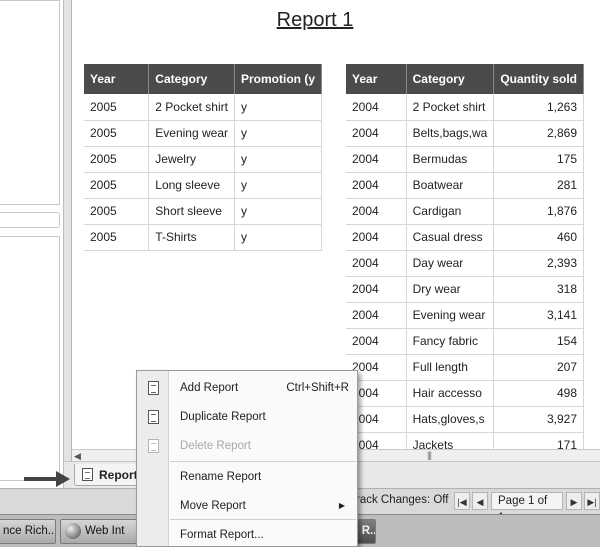 Image resolution: width=600 pixels, height=547 pixels. What do you see at coordinates (247, 478) in the screenshot?
I see `menu-item-rename-report: Rename Report` at bounding box center [247, 478].